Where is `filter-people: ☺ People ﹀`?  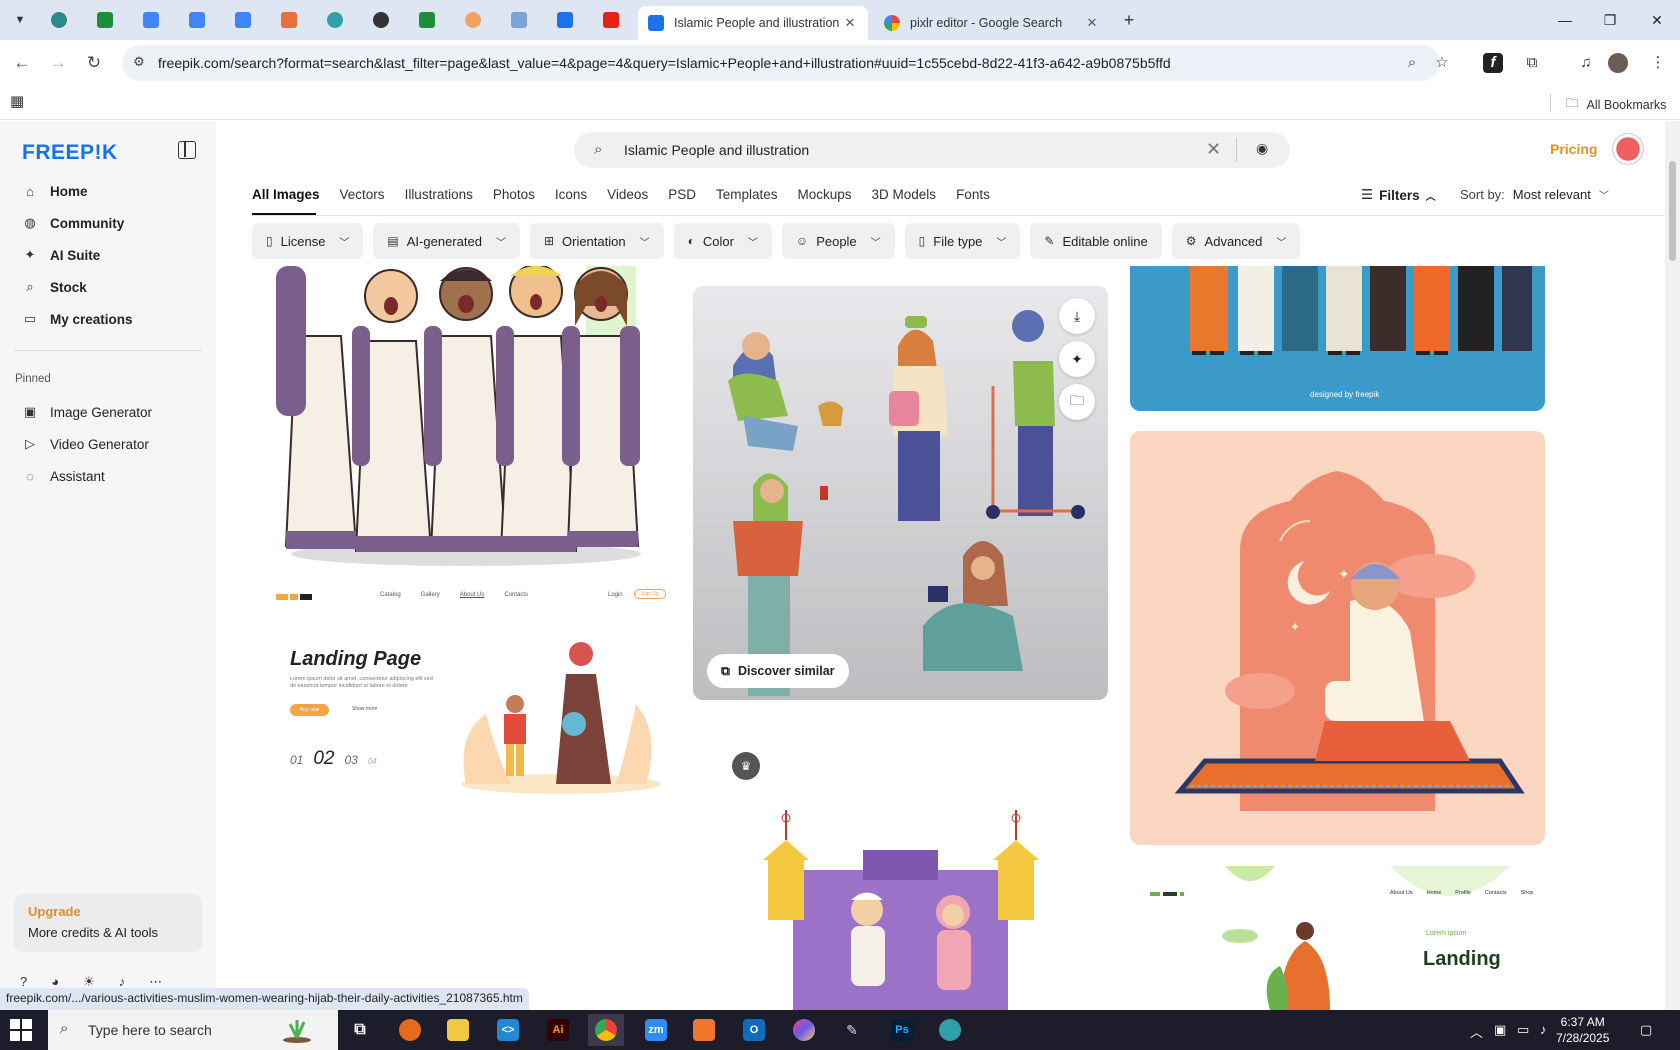
filter-people: ☺ People ﹀ is located at coordinates (838, 241).